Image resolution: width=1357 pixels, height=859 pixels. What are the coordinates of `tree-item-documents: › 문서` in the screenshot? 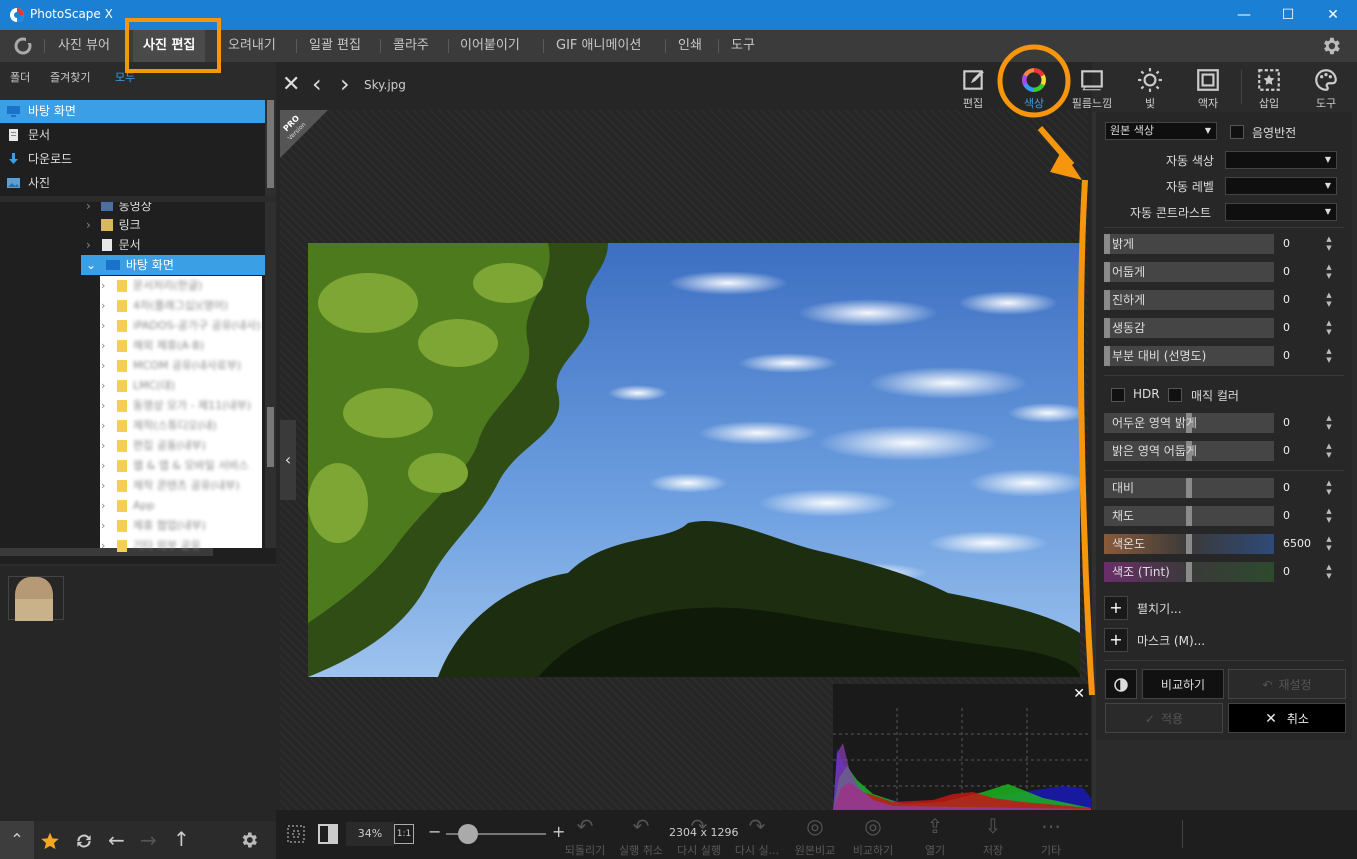 It's located at (113, 245).